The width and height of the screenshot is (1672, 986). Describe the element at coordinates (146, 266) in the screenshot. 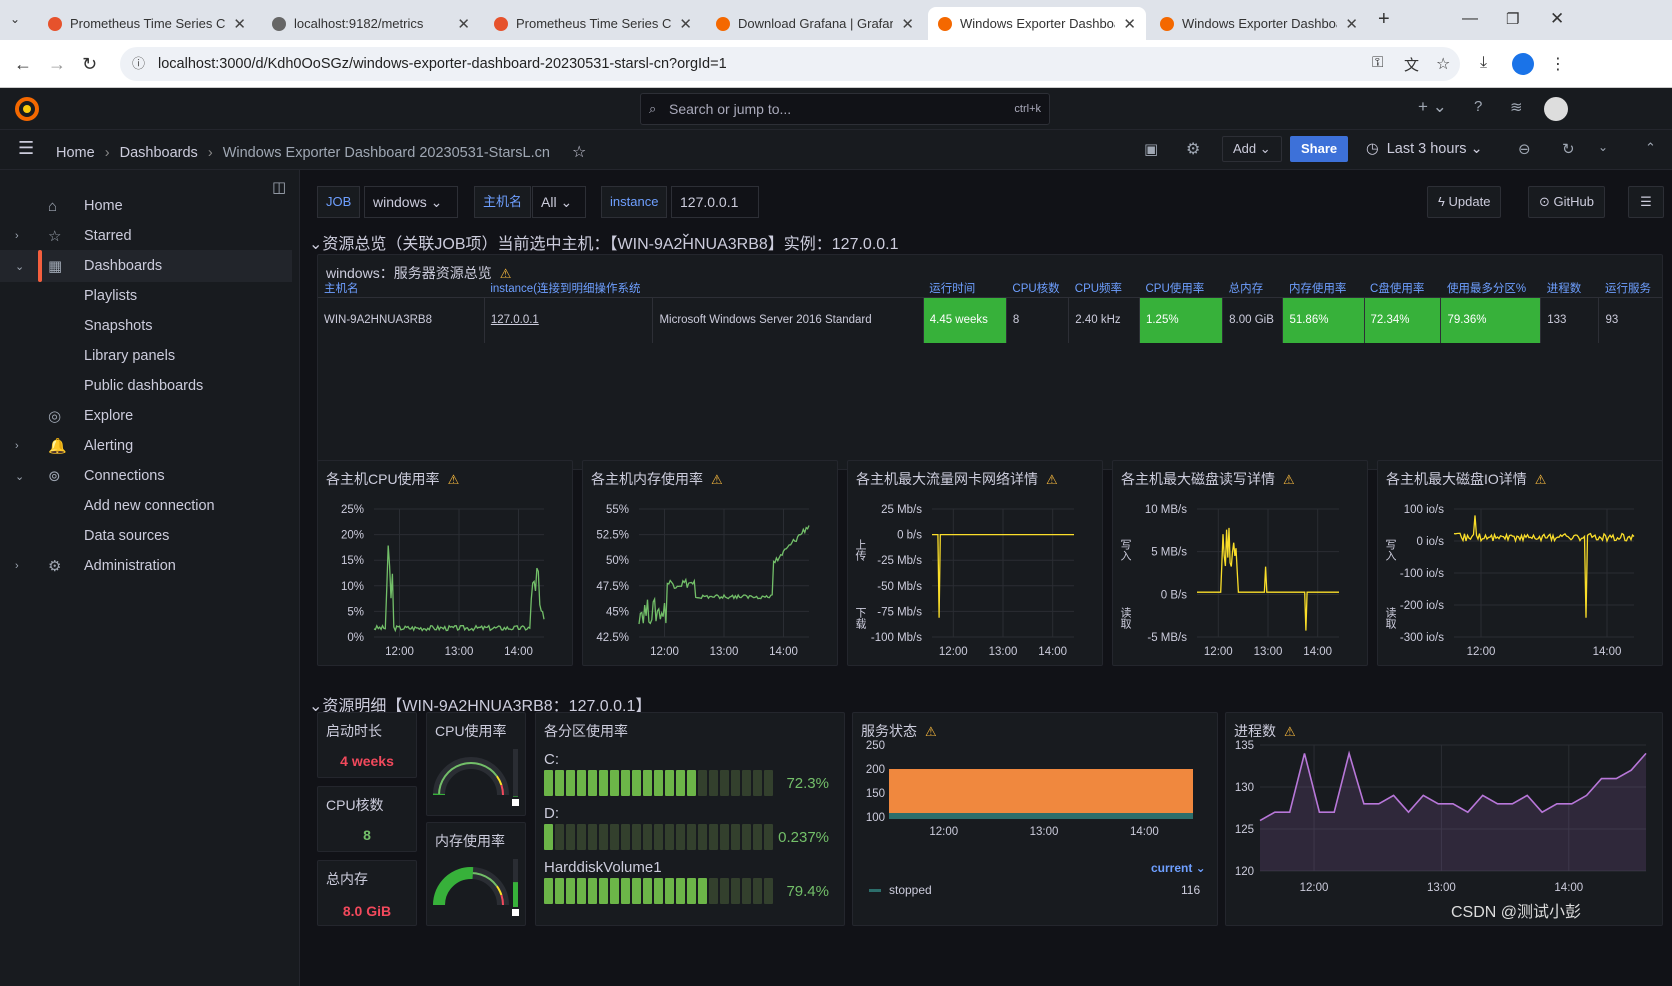

I see `sidebar-item-dashboards: ⌄ ▦ Dashboards` at that location.